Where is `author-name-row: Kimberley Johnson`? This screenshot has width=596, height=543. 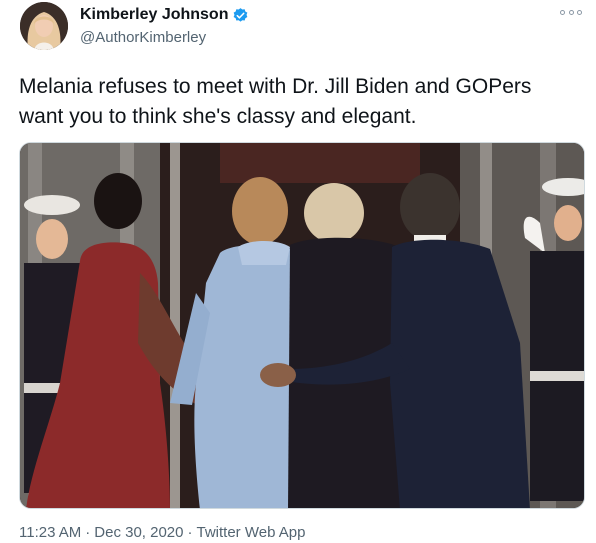
author-name-row: Kimberley Johnson is located at coordinates (164, 15).